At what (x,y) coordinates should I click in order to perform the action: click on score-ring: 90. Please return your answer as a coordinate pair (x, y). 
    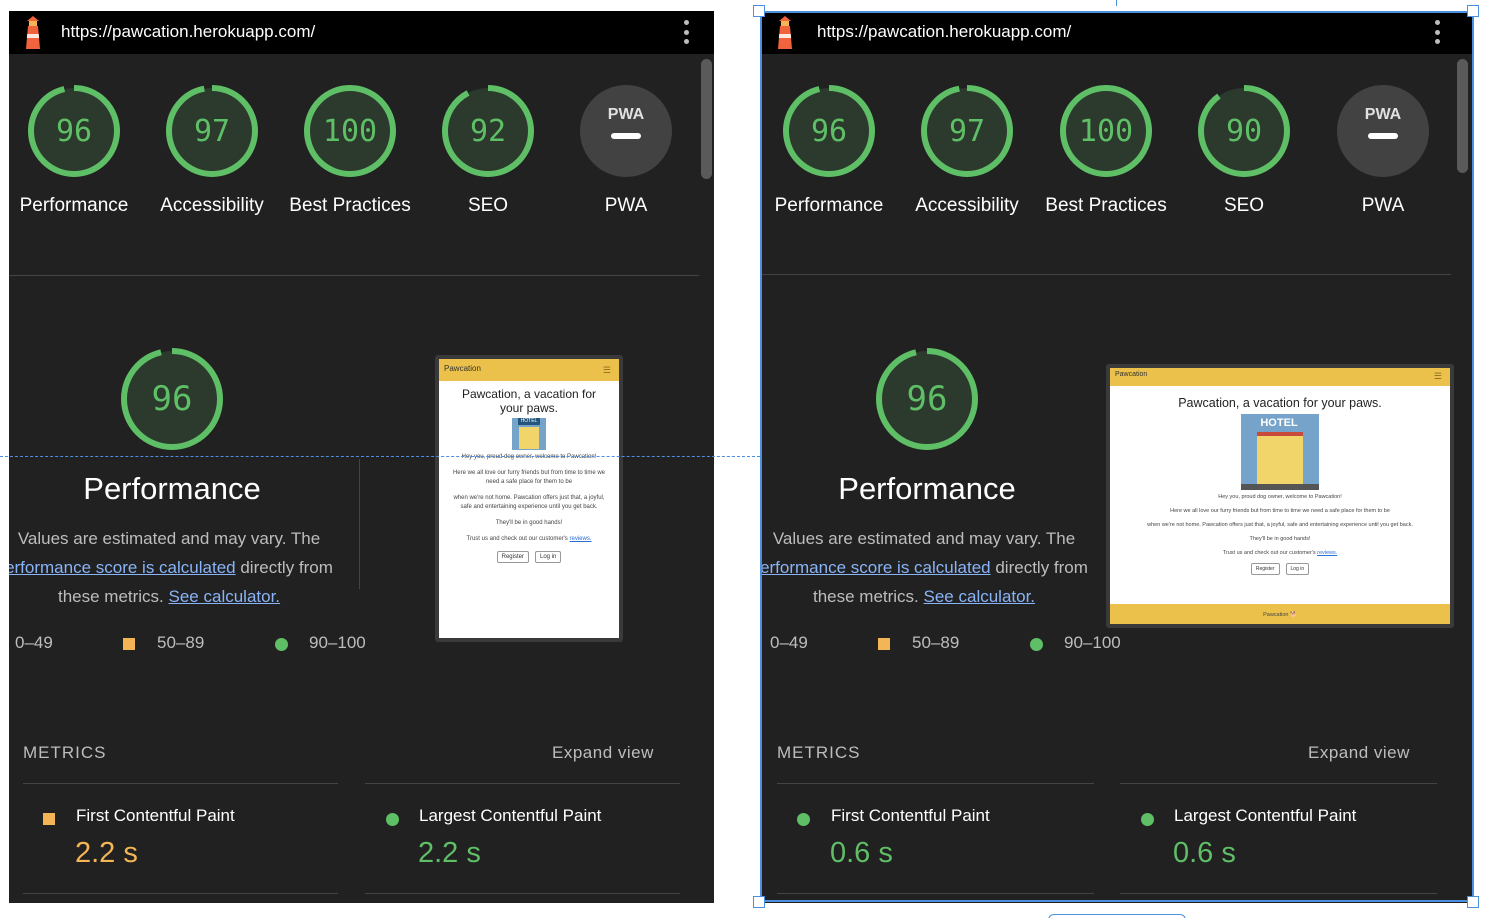
    Looking at the image, I should click on (1244, 131).